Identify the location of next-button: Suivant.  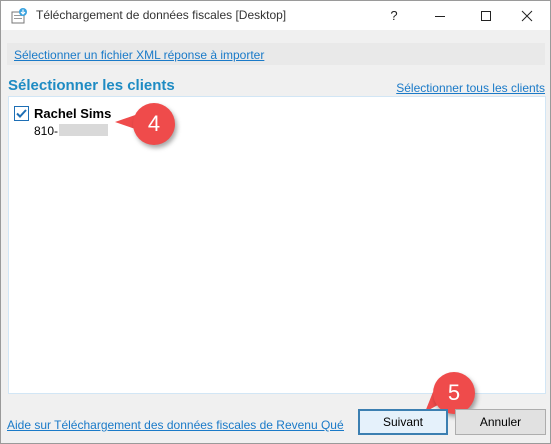
(403, 422).